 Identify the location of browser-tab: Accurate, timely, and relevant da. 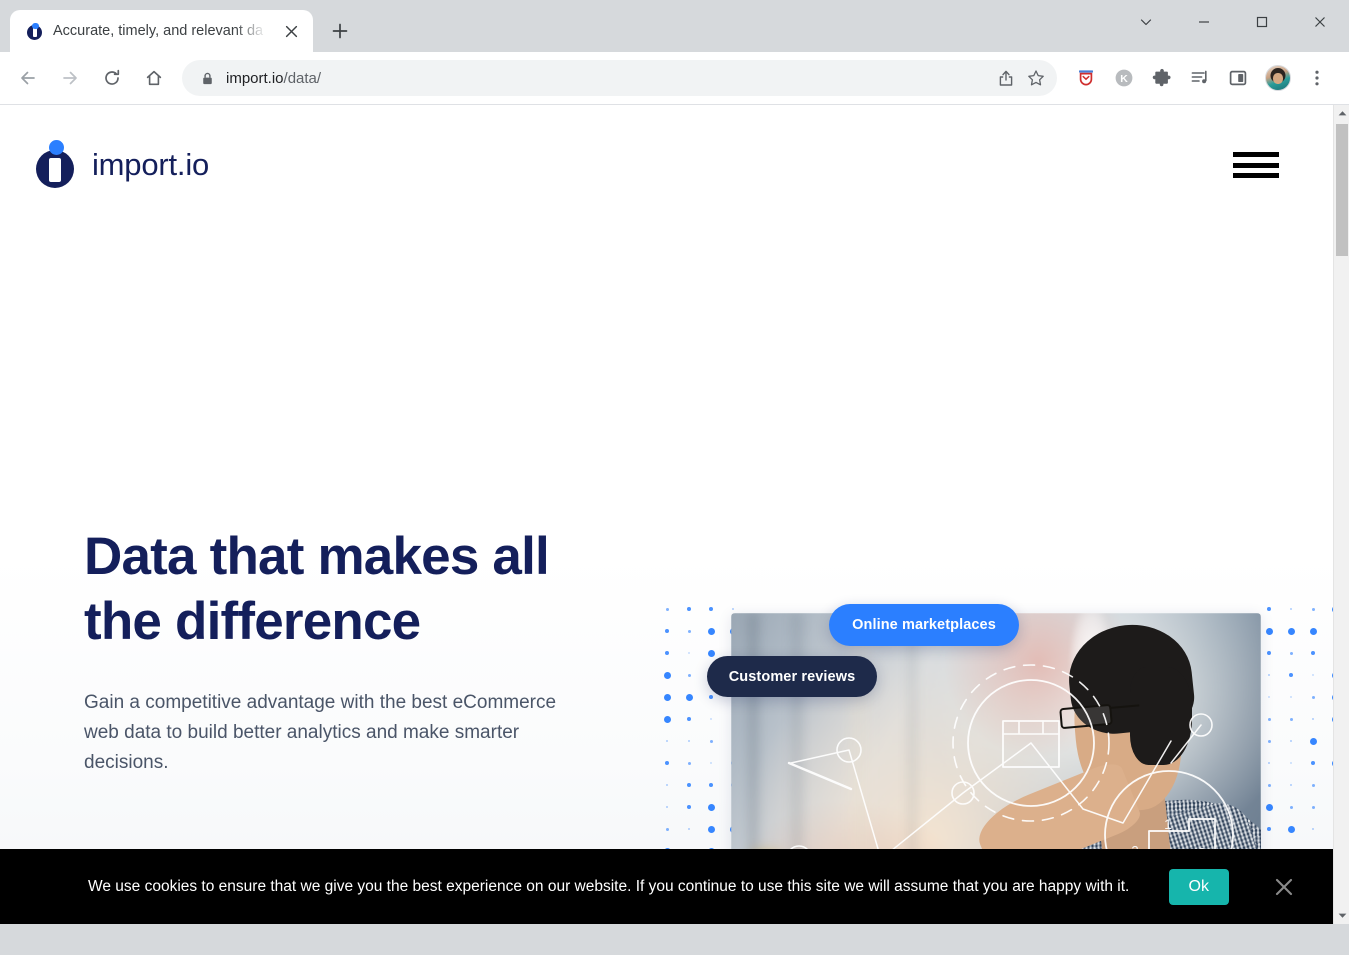
(161, 31).